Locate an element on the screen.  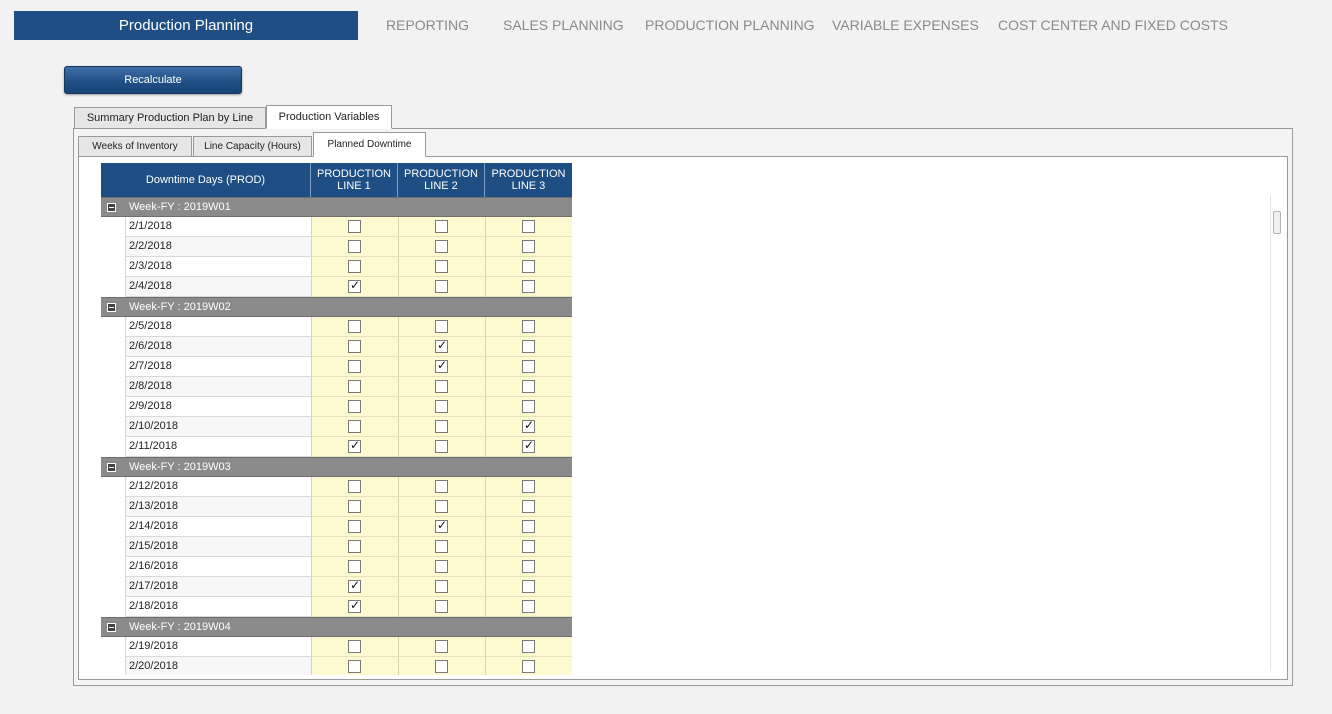
table-row: 2/17/2018 is located at coordinates (336, 587).